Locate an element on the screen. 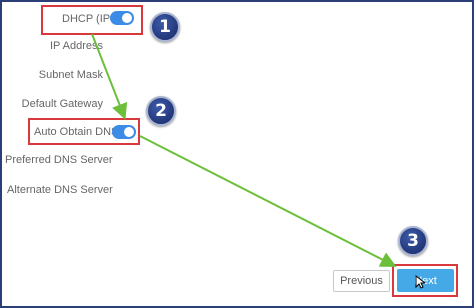 The width and height of the screenshot is (474, 308). step-1-badge: 1 is located at coordinates (165, 27).